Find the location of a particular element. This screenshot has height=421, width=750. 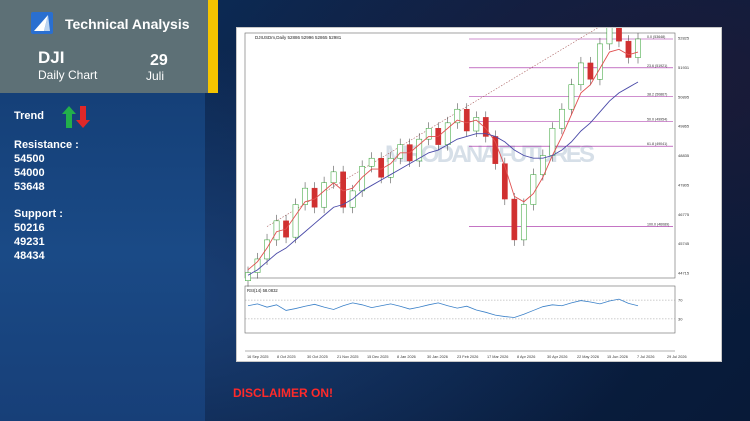

x-tick-label: 17 Mar 2026 is located at coordinates (497, 357).